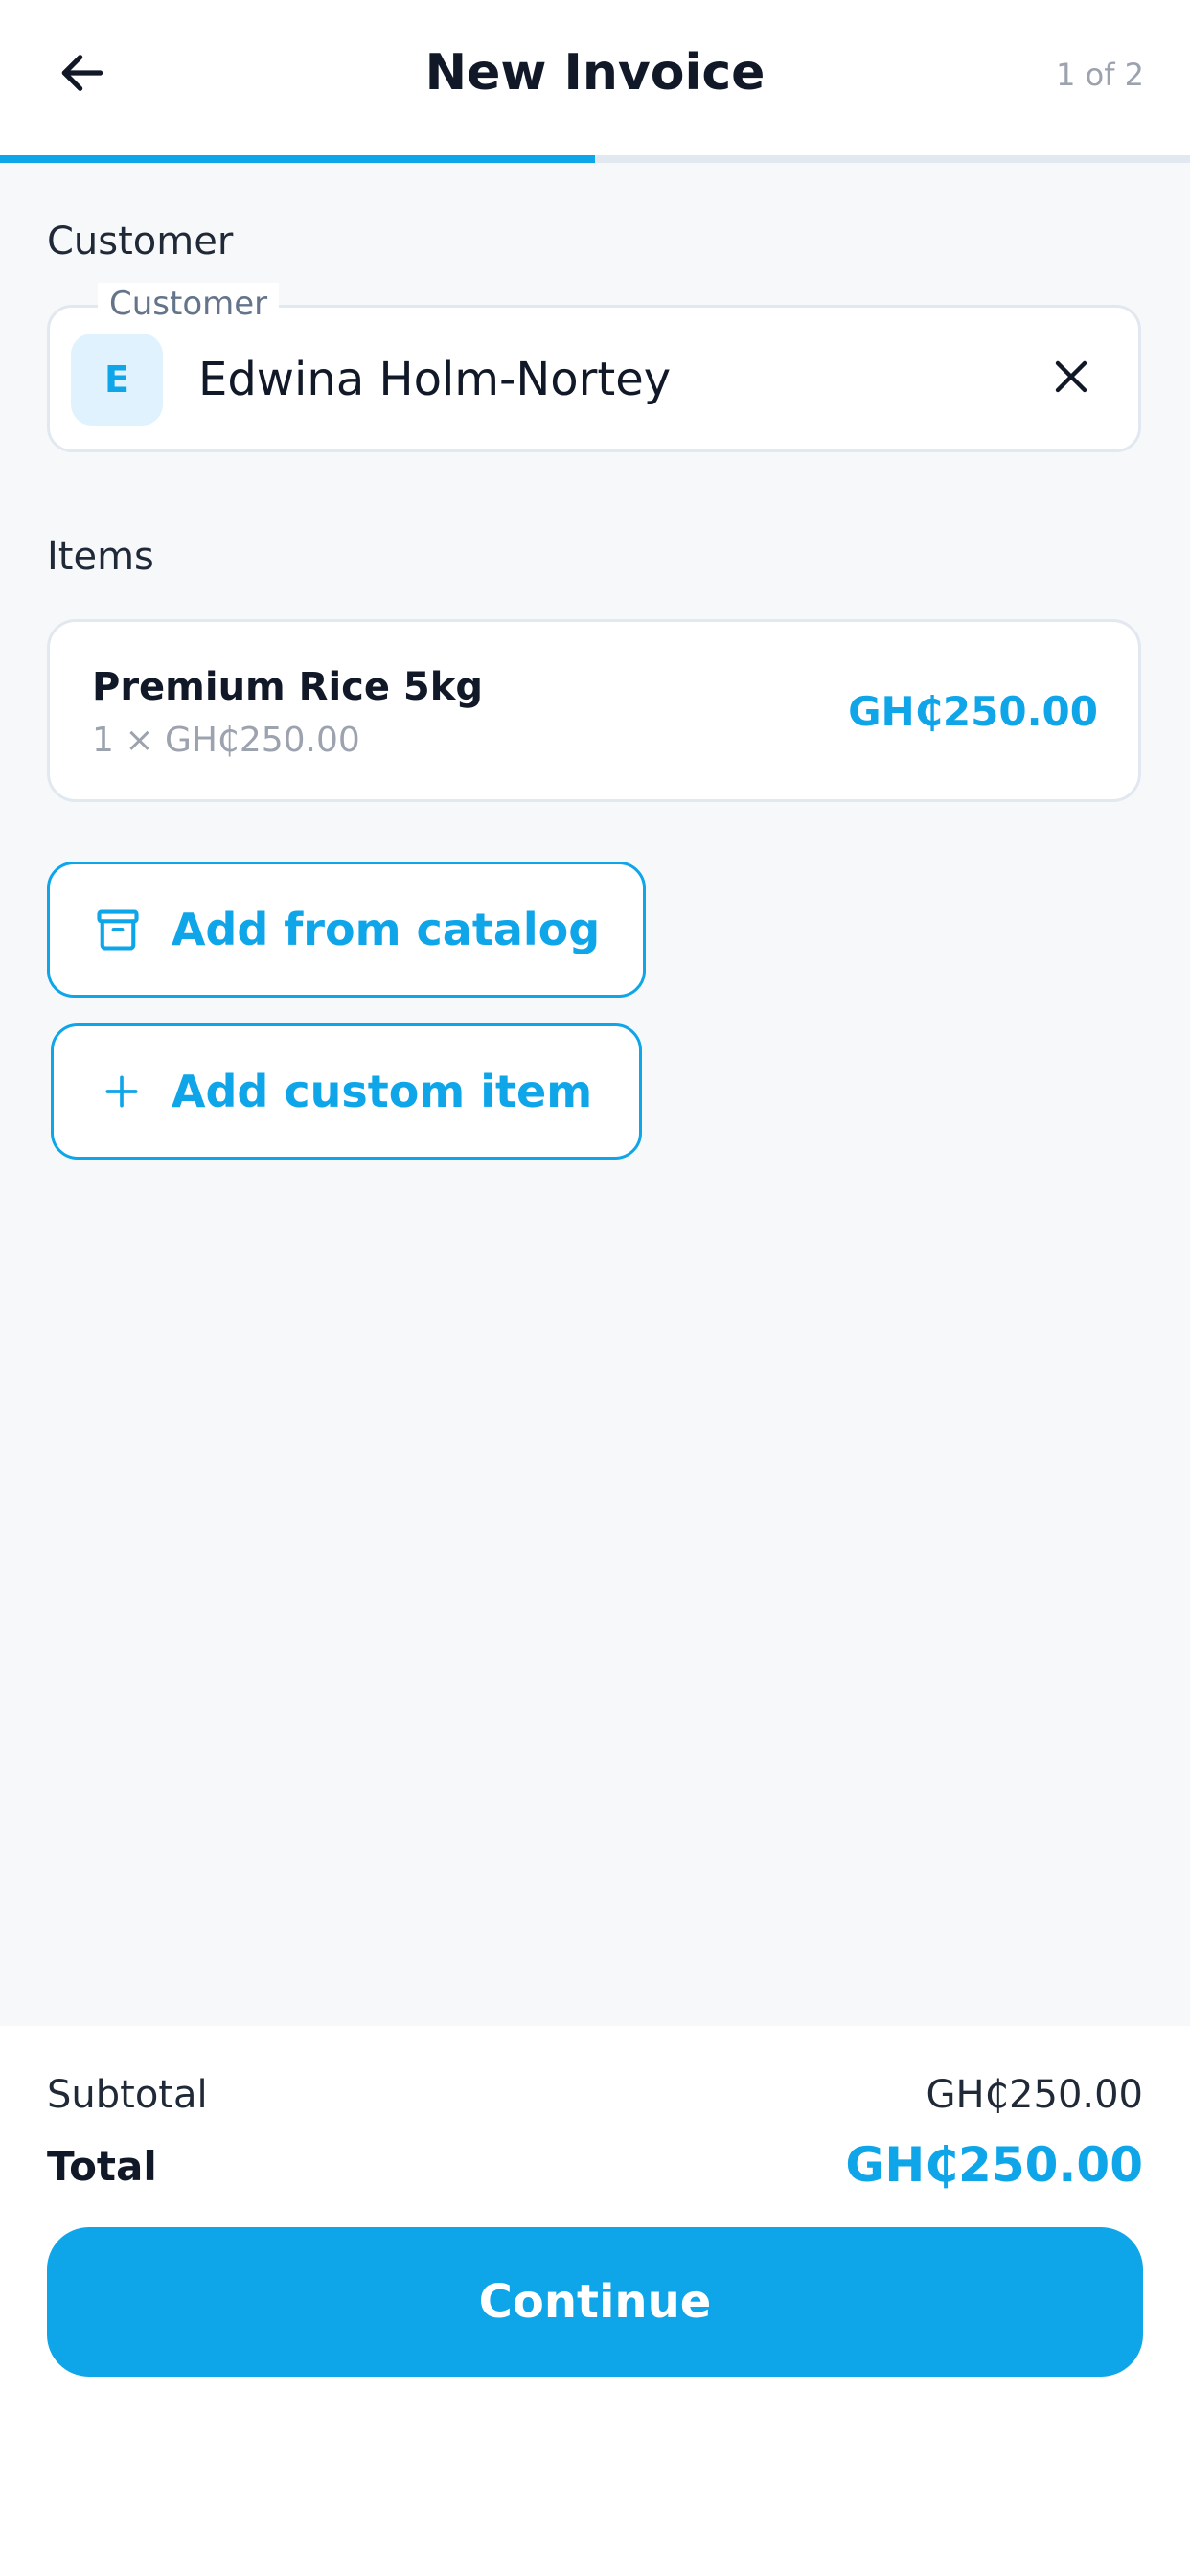 The height and width of the screenshot is (2576, 1190). Describe the element at coordinates (1035, 2095) in the screenshot. I see `subtotal-value: GH₵250.00` at that location.